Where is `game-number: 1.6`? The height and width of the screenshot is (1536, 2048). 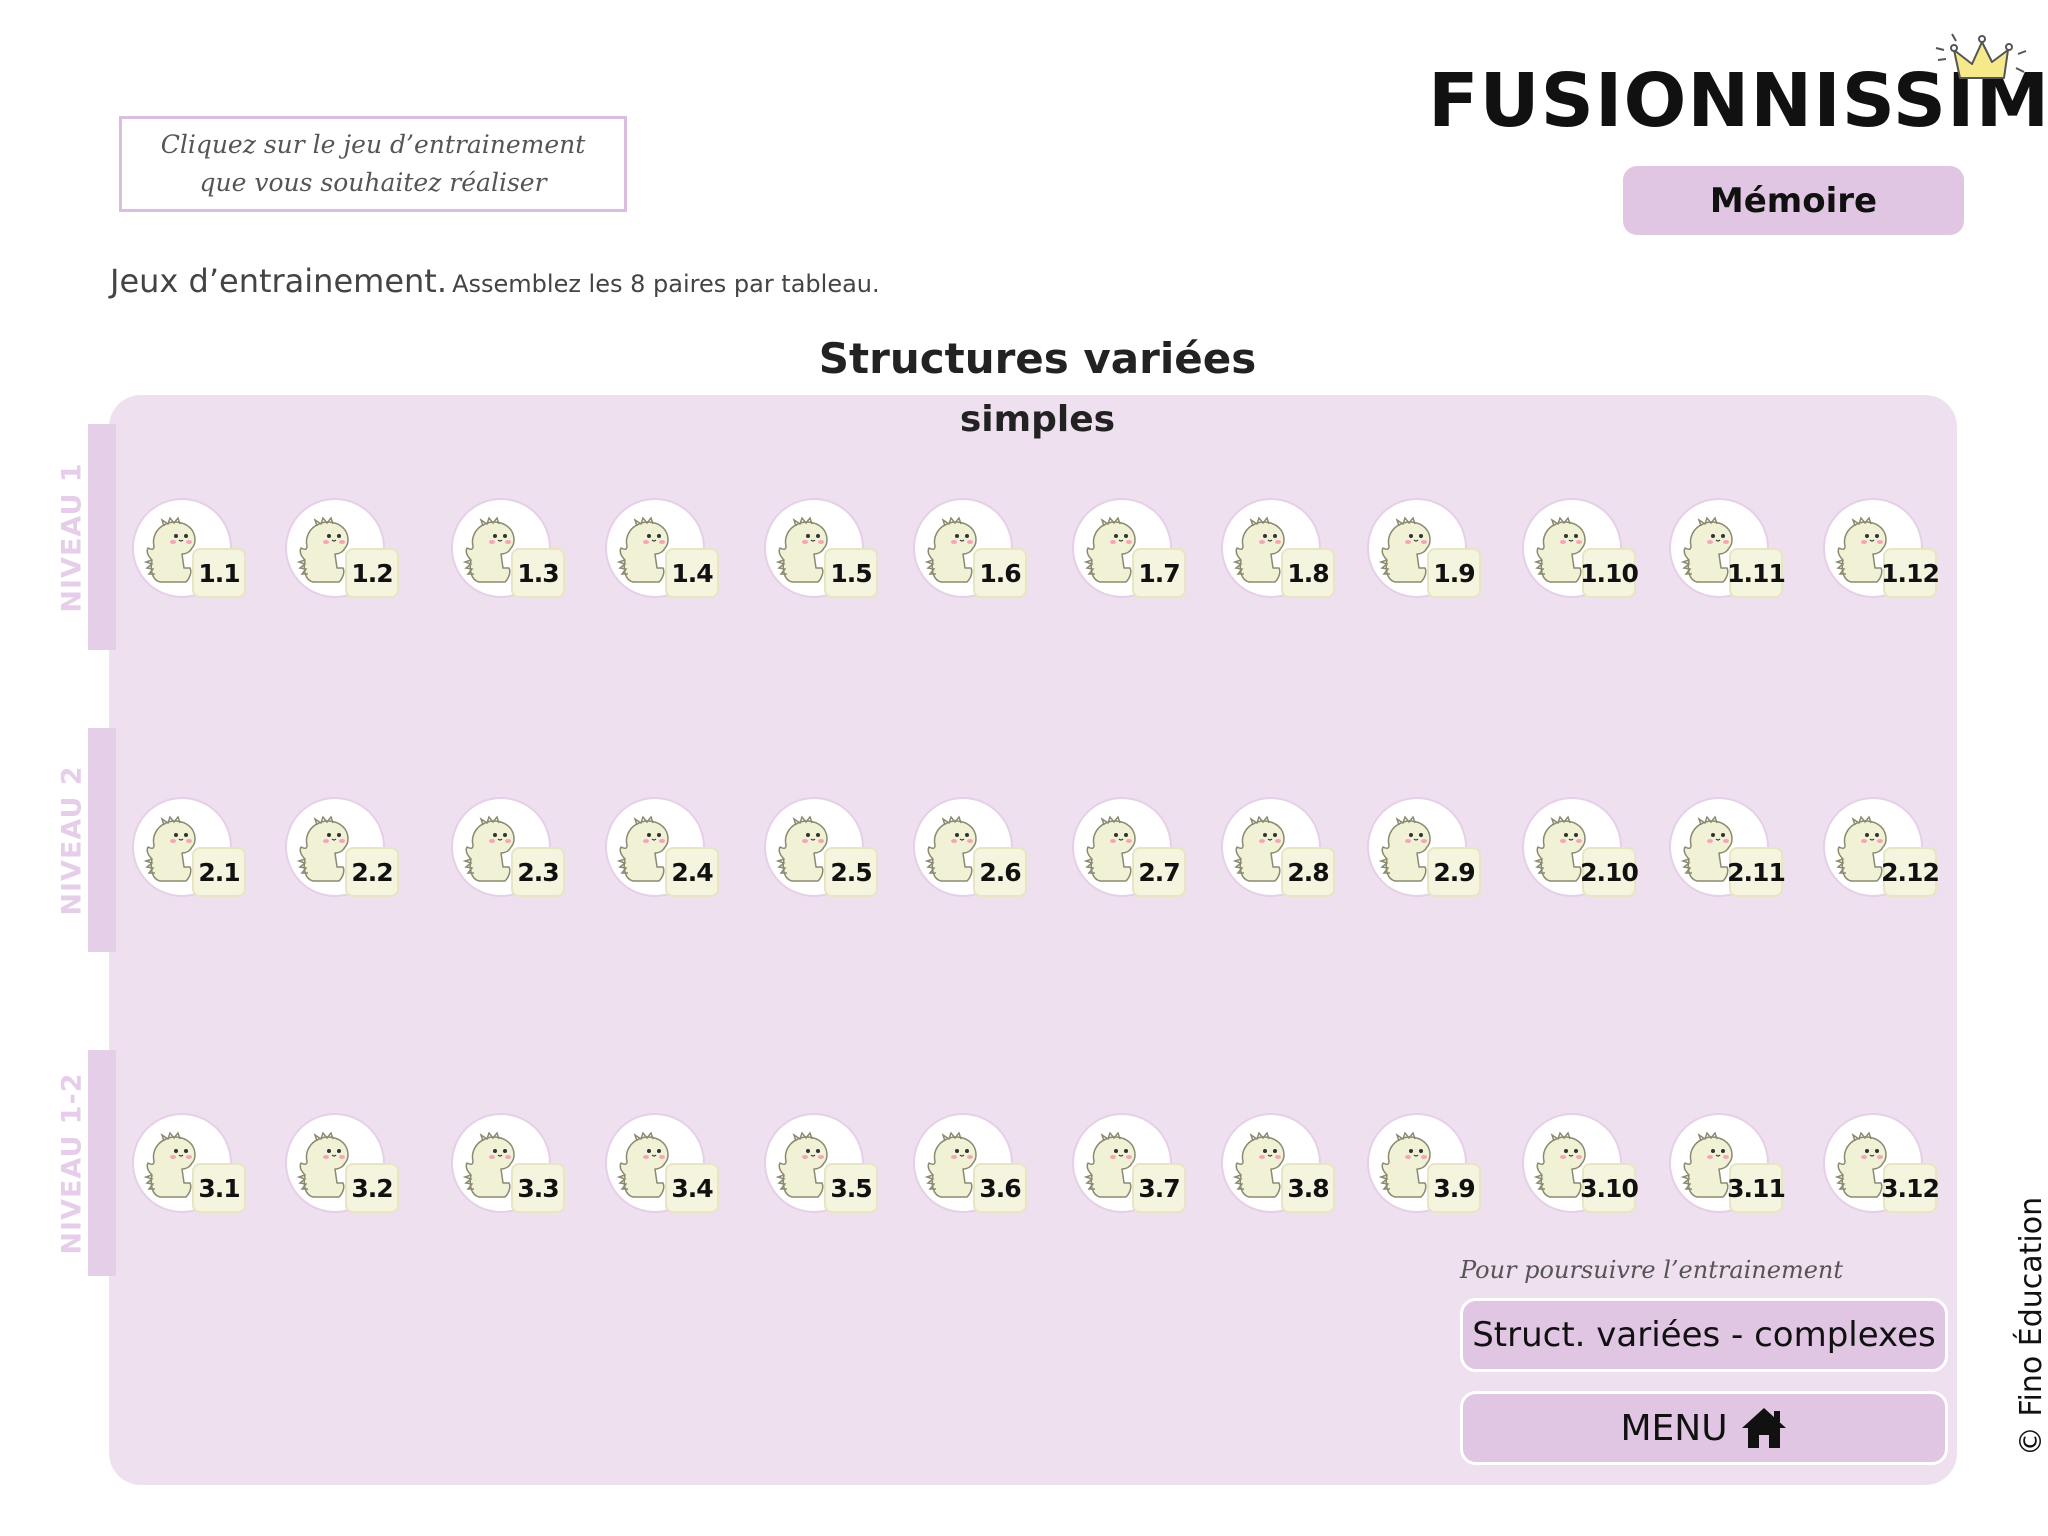 game-number: 1.6 is located at coordinates (1000, 573).